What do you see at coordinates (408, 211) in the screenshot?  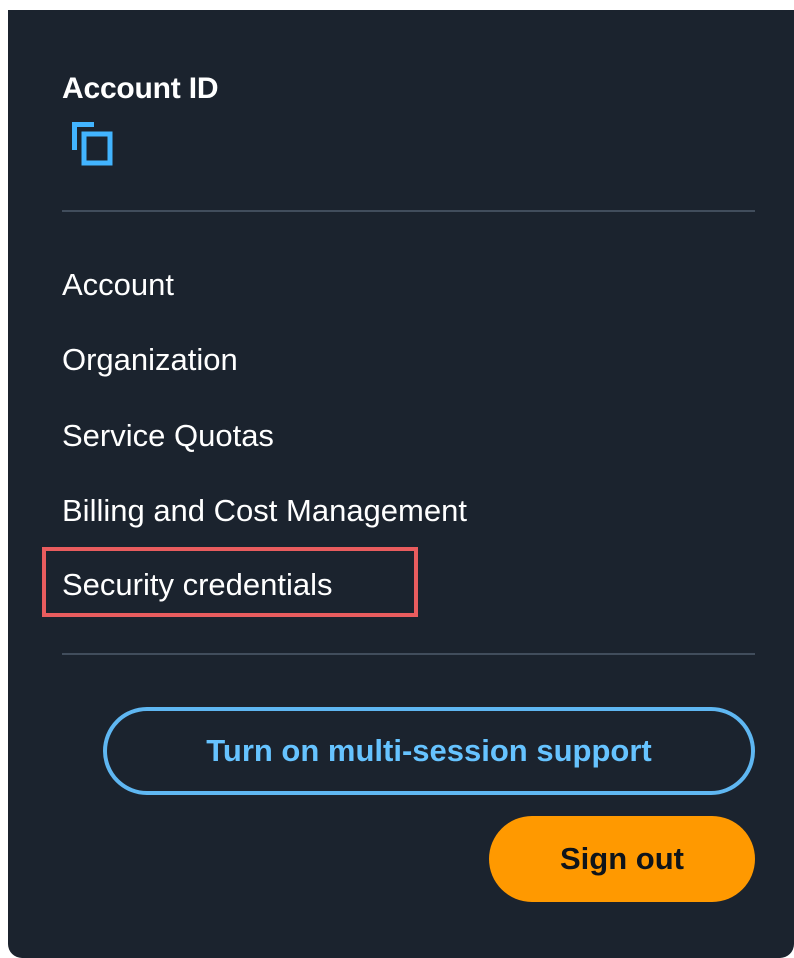 I see `divider-top` at bounding box center [408, 211].